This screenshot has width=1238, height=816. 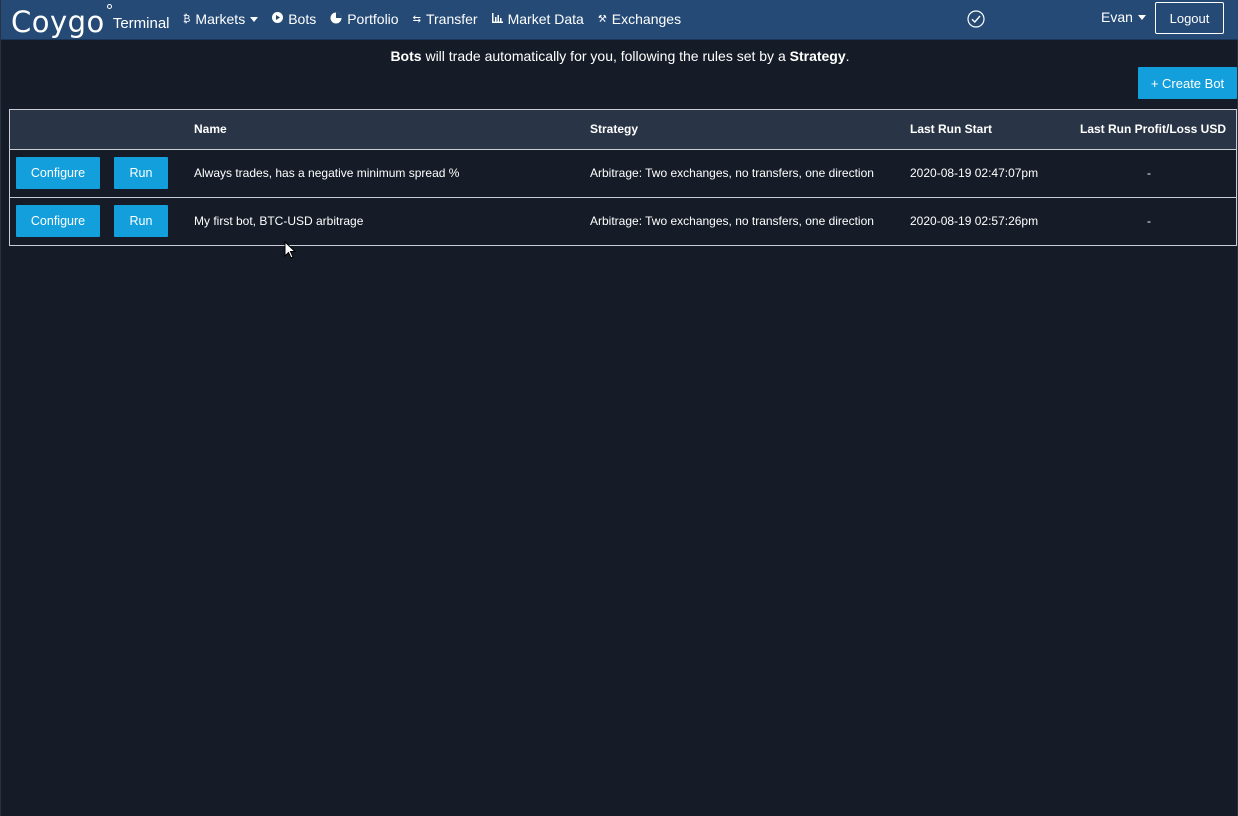 What do you see at coordinates (1117, 17) in the screenshot?
I see `user-name: Evan` at bounding box center [1117, 17].